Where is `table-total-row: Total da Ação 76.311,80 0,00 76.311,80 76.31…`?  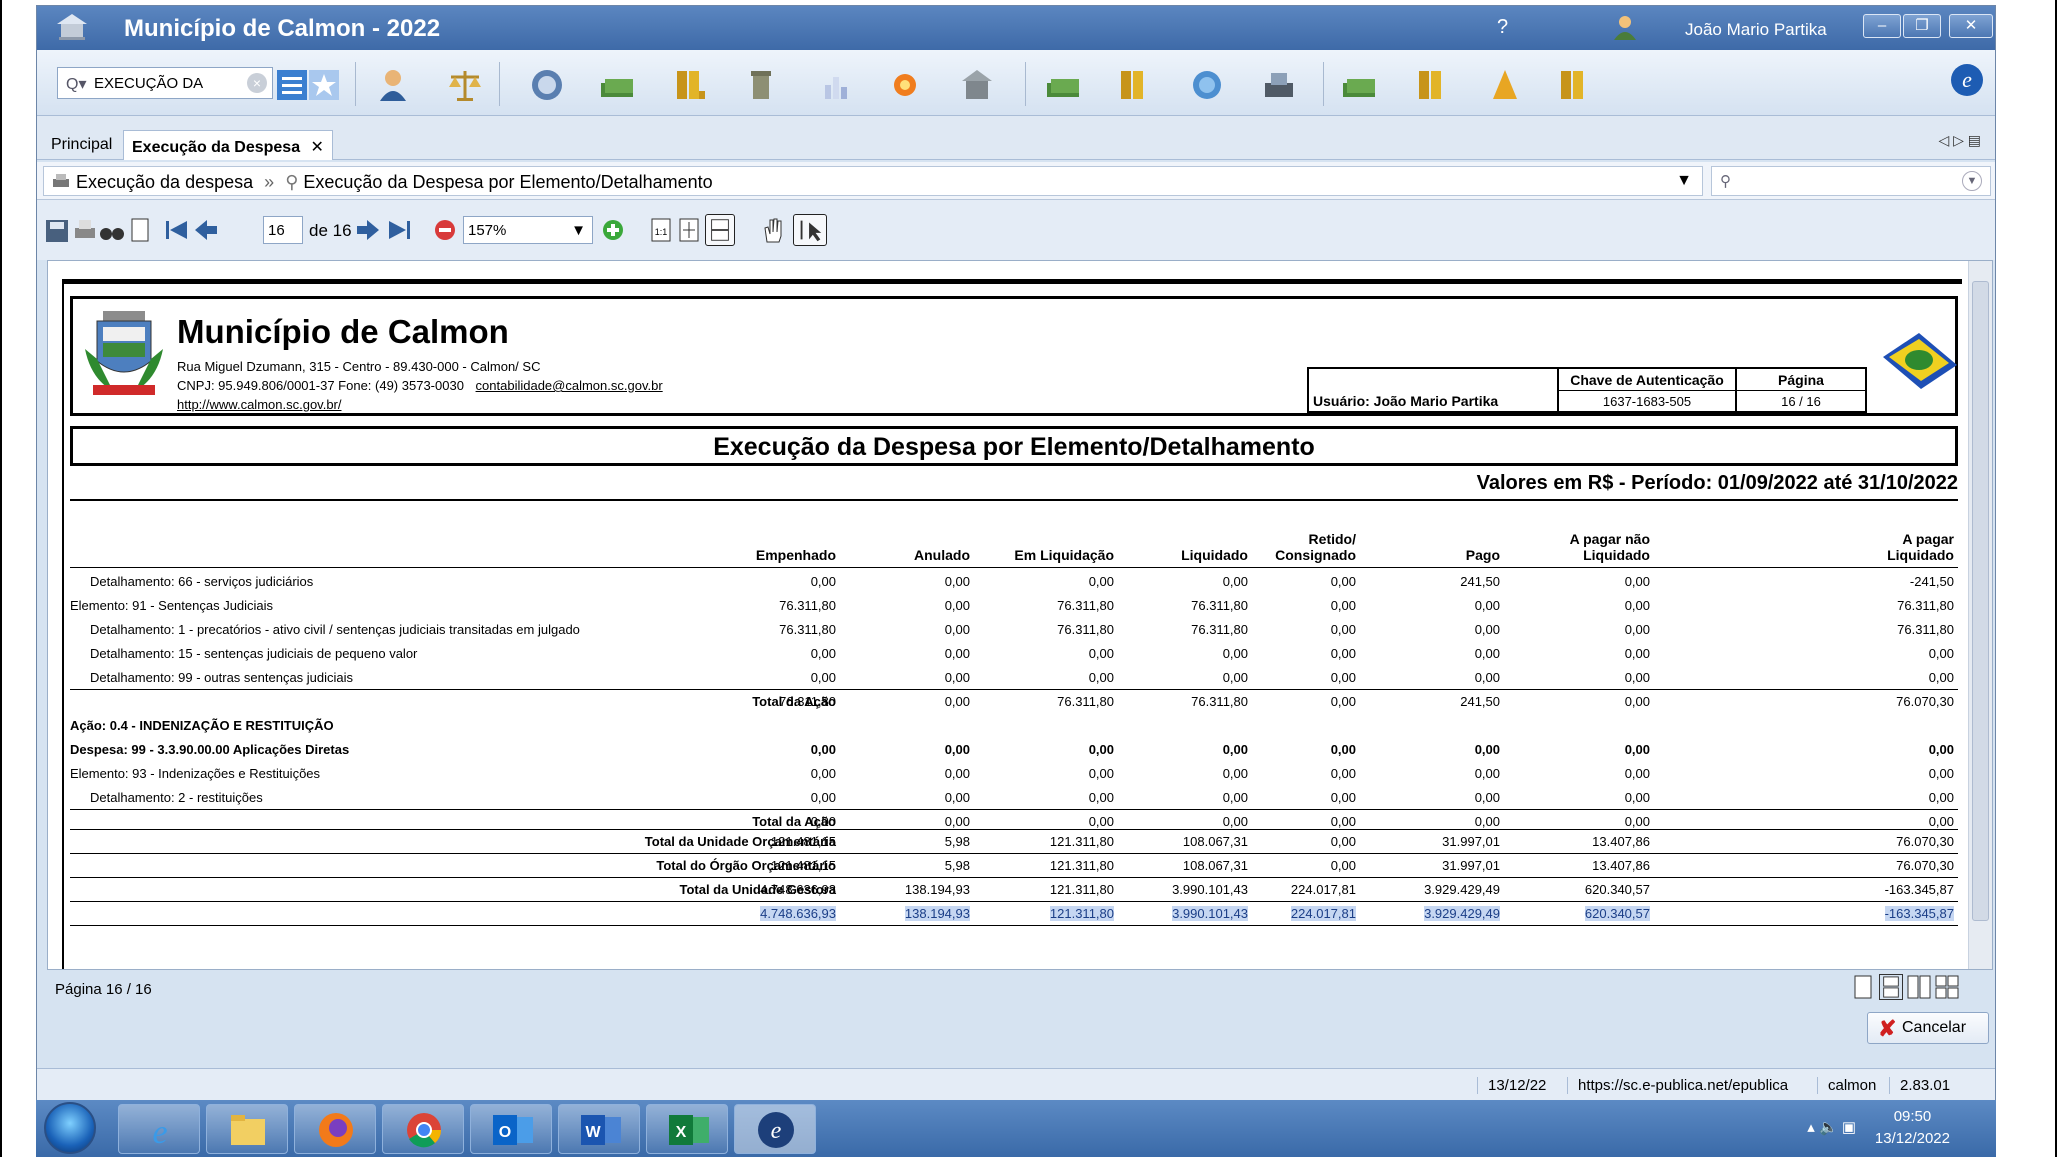
table-total-row: Total da Ação 76.311,80 0,00 76.311,80 76.31… is located at coordinates (1014, 702).